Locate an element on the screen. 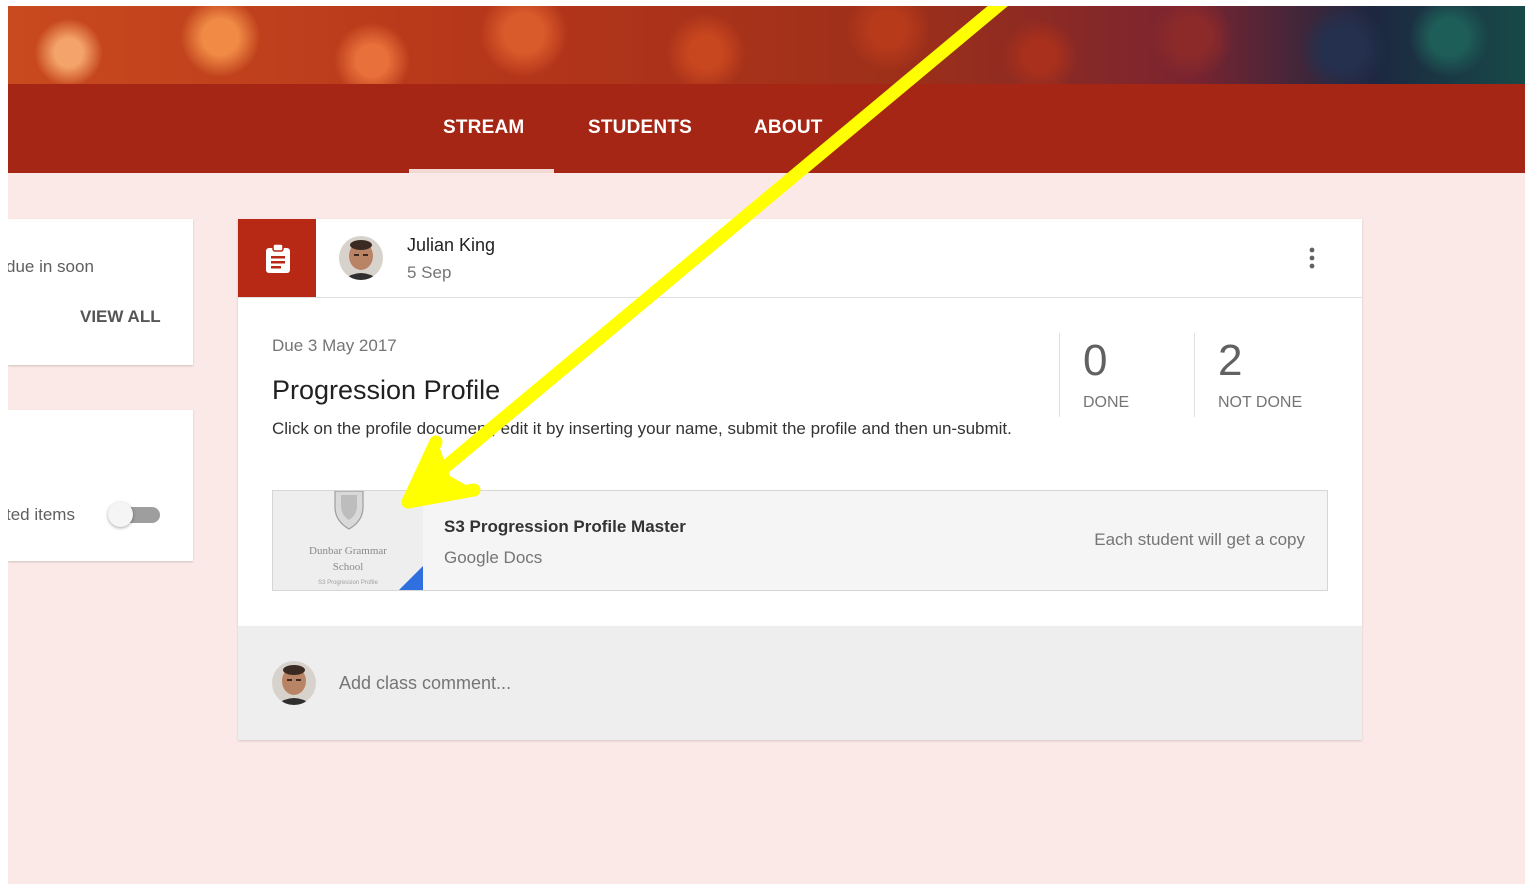 The image size is (1527, 884). stats-divider-middle is located at coordinates (1194, 375).